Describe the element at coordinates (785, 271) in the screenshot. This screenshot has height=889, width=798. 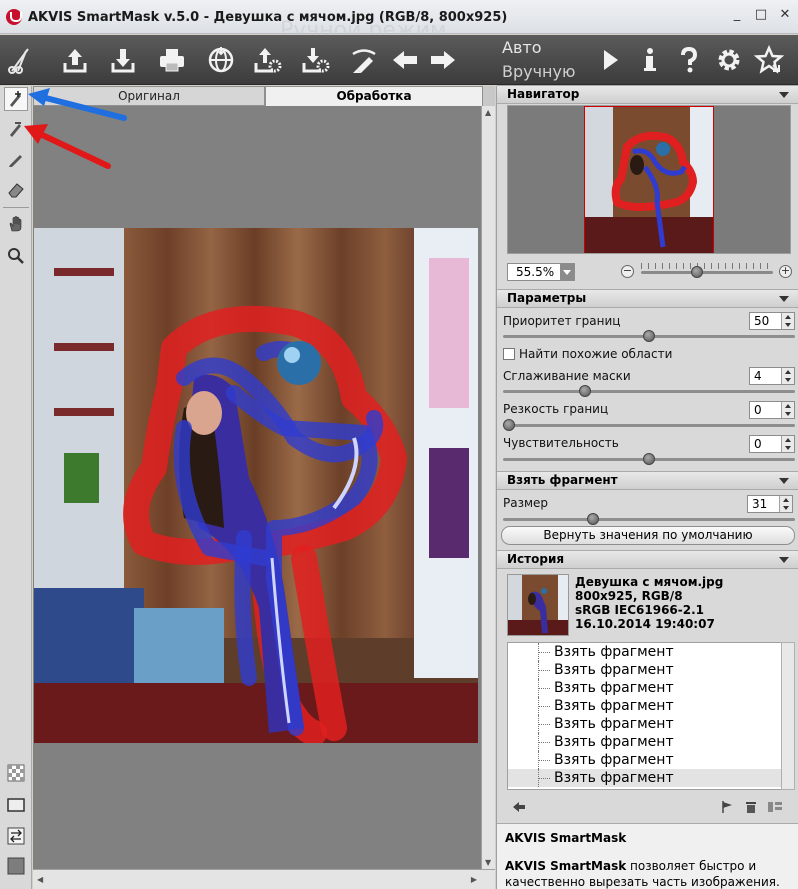
I see `zoom-in-button: +` at that location.